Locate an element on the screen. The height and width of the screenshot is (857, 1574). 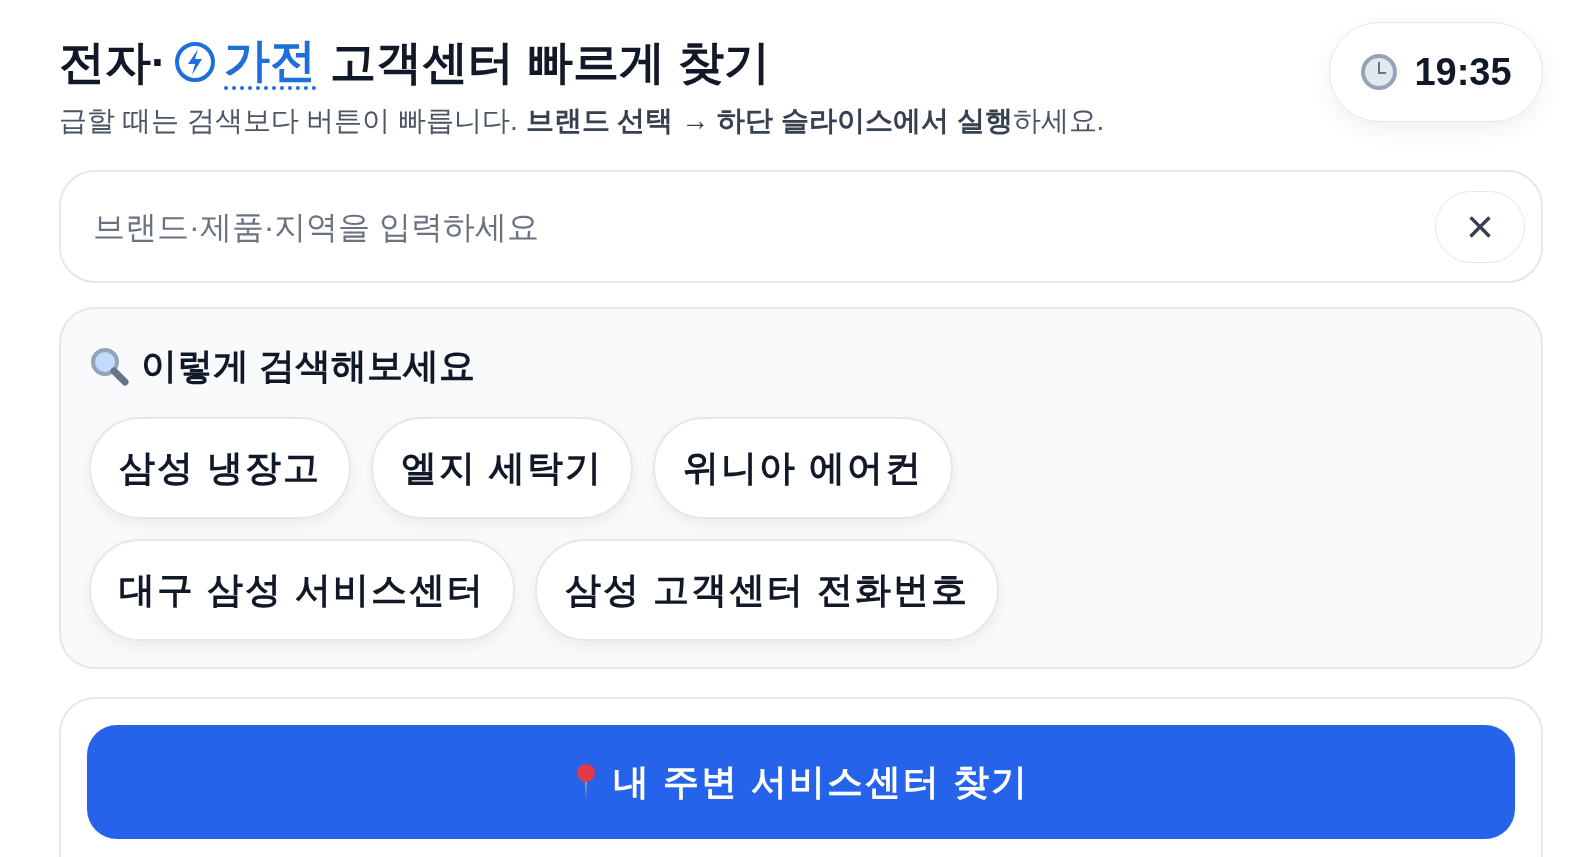
suggestion-chip: 대구 삼성 서비스센터 is located at coordinates (302, 590).